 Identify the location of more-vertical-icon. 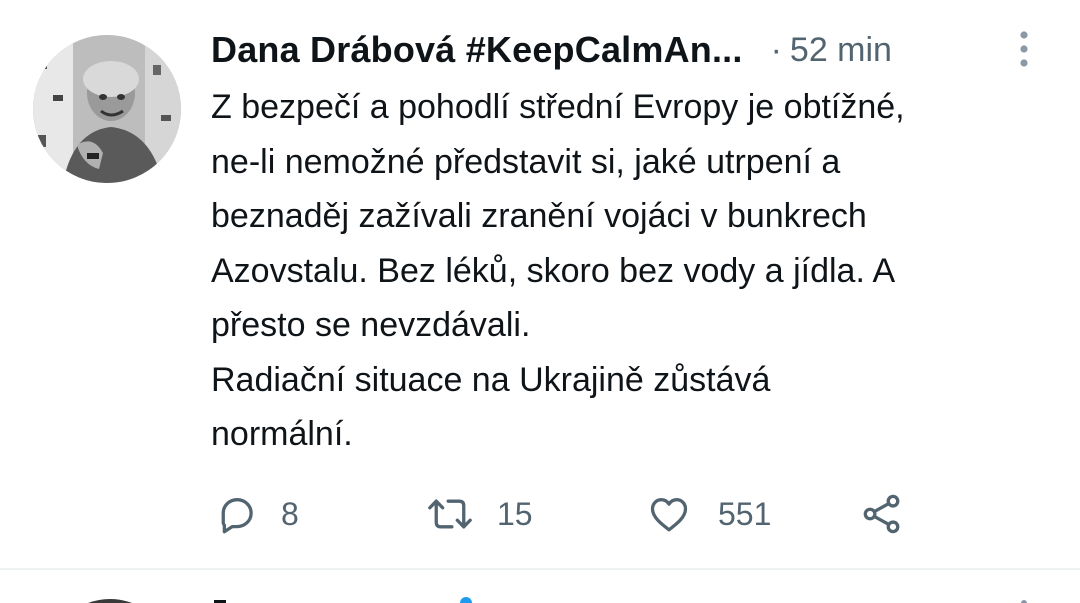
(1024, 49).